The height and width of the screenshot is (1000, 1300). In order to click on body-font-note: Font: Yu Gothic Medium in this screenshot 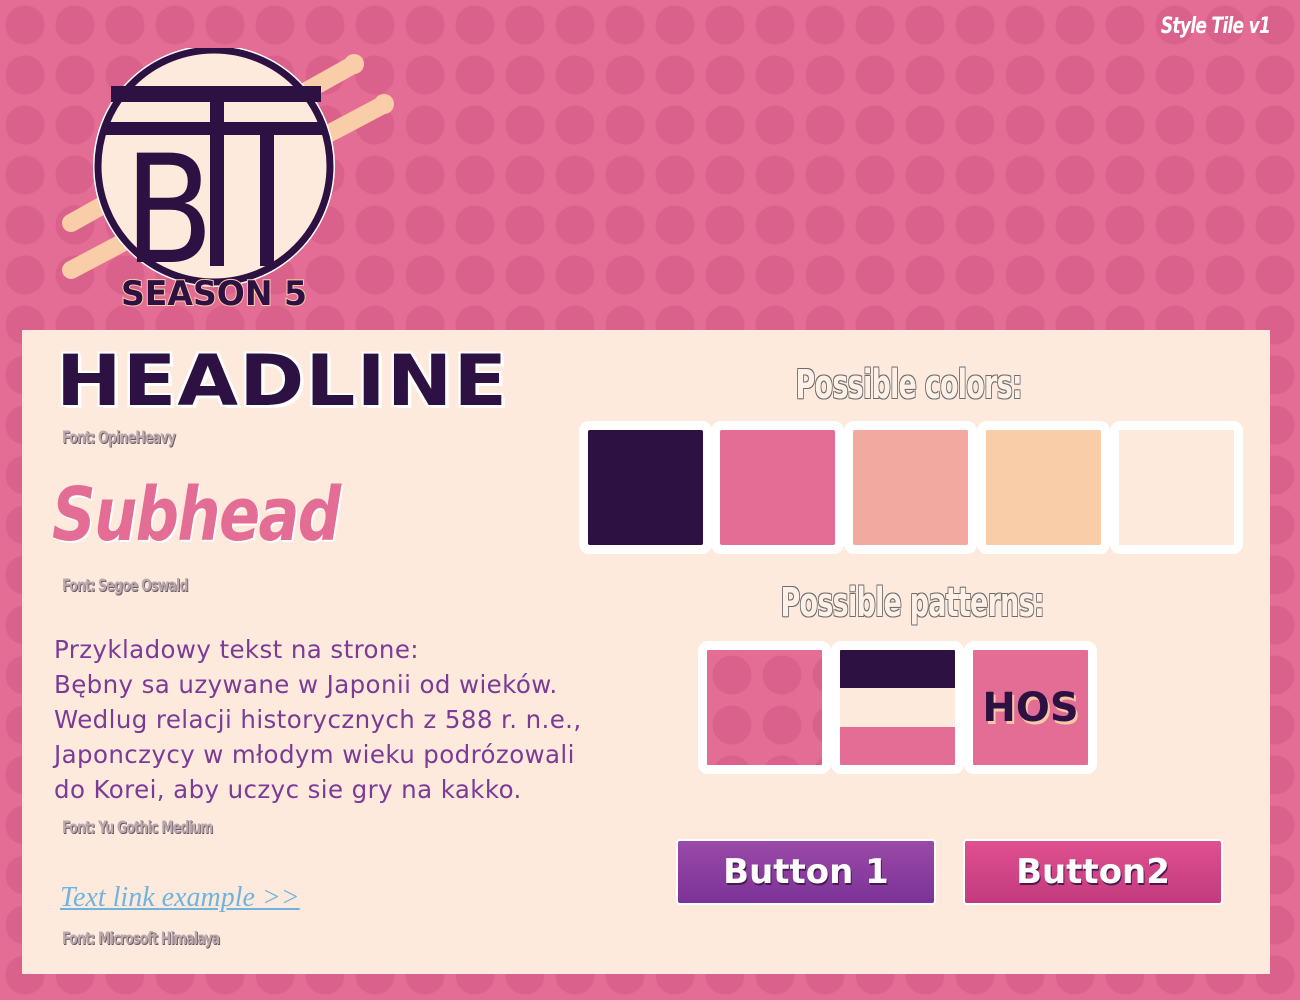, I will do `click(137, 828)`.